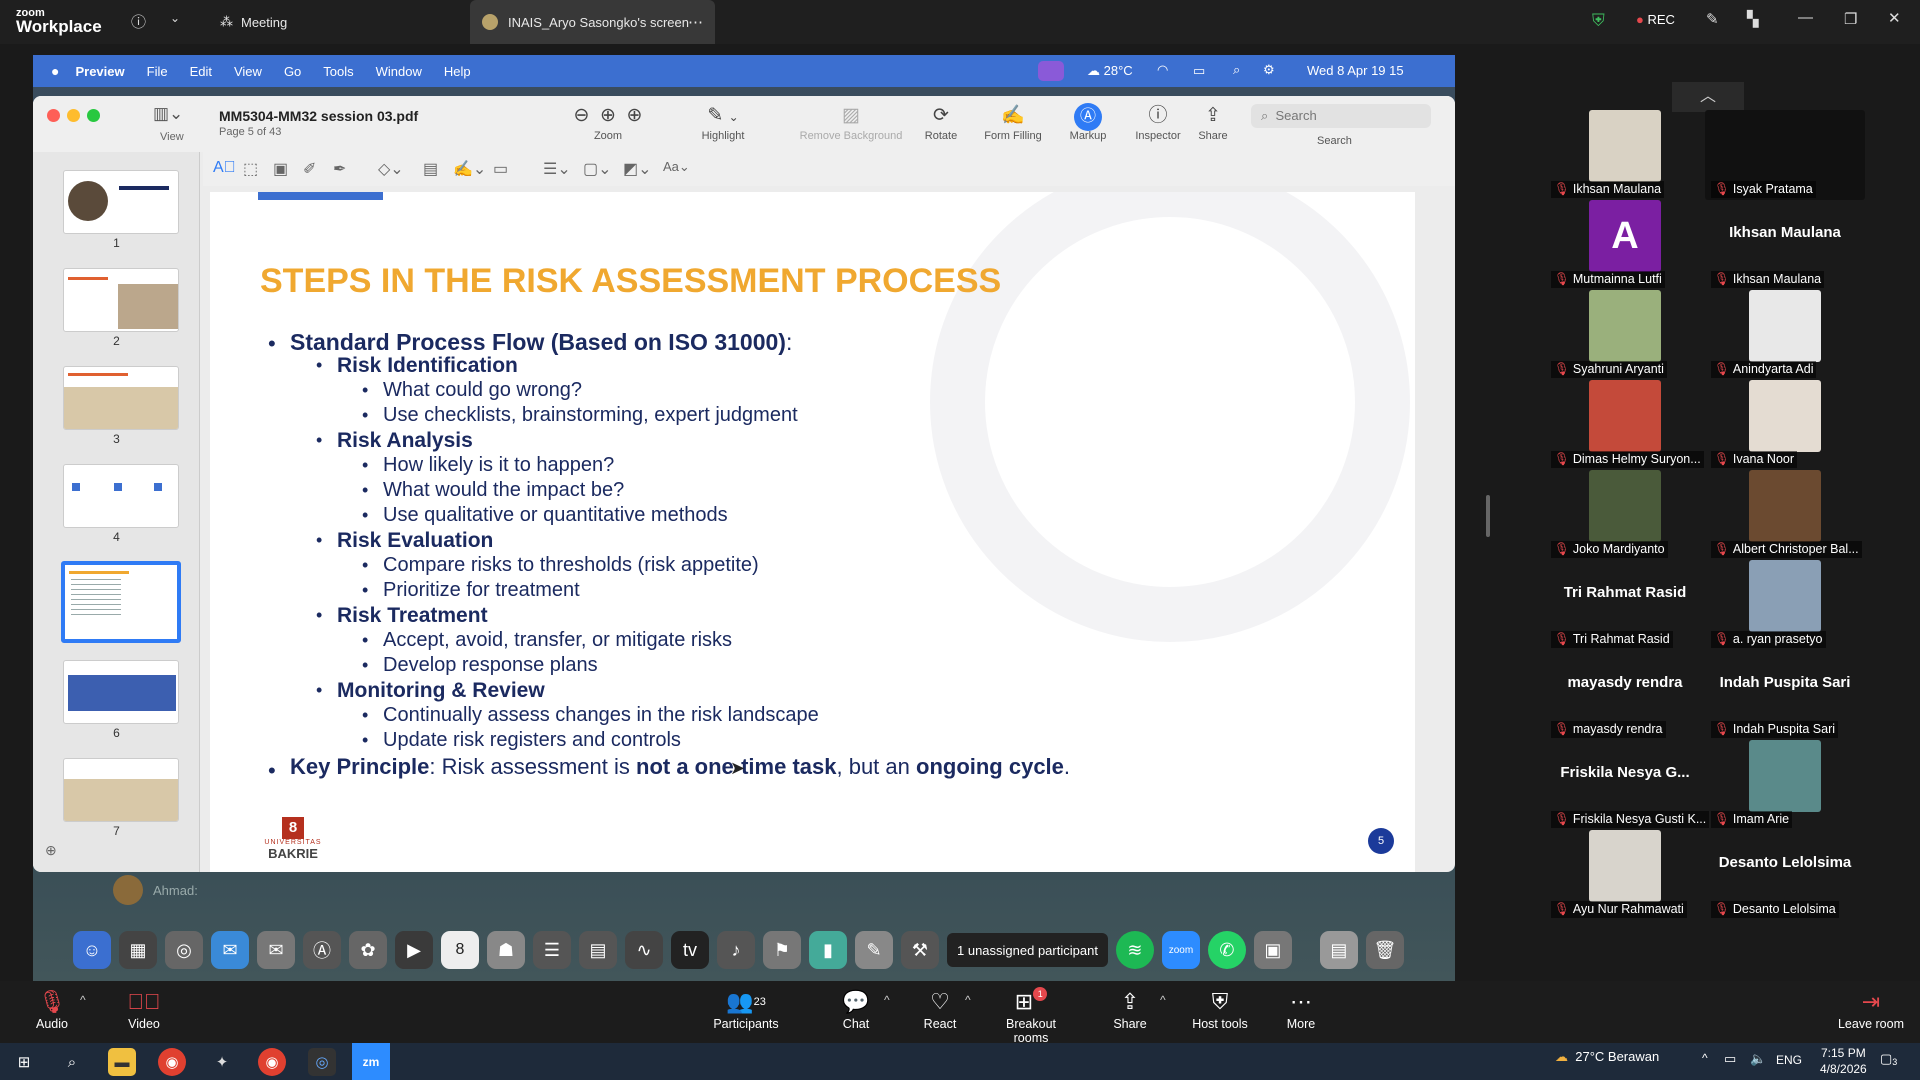 The height and width of the screenshot is (1080, 1920). What do you see at coordinates (168, 114) in the screenshot?
I see `sidebar-toggle-icon: ▥⌄` at bounding box center [168, 114].